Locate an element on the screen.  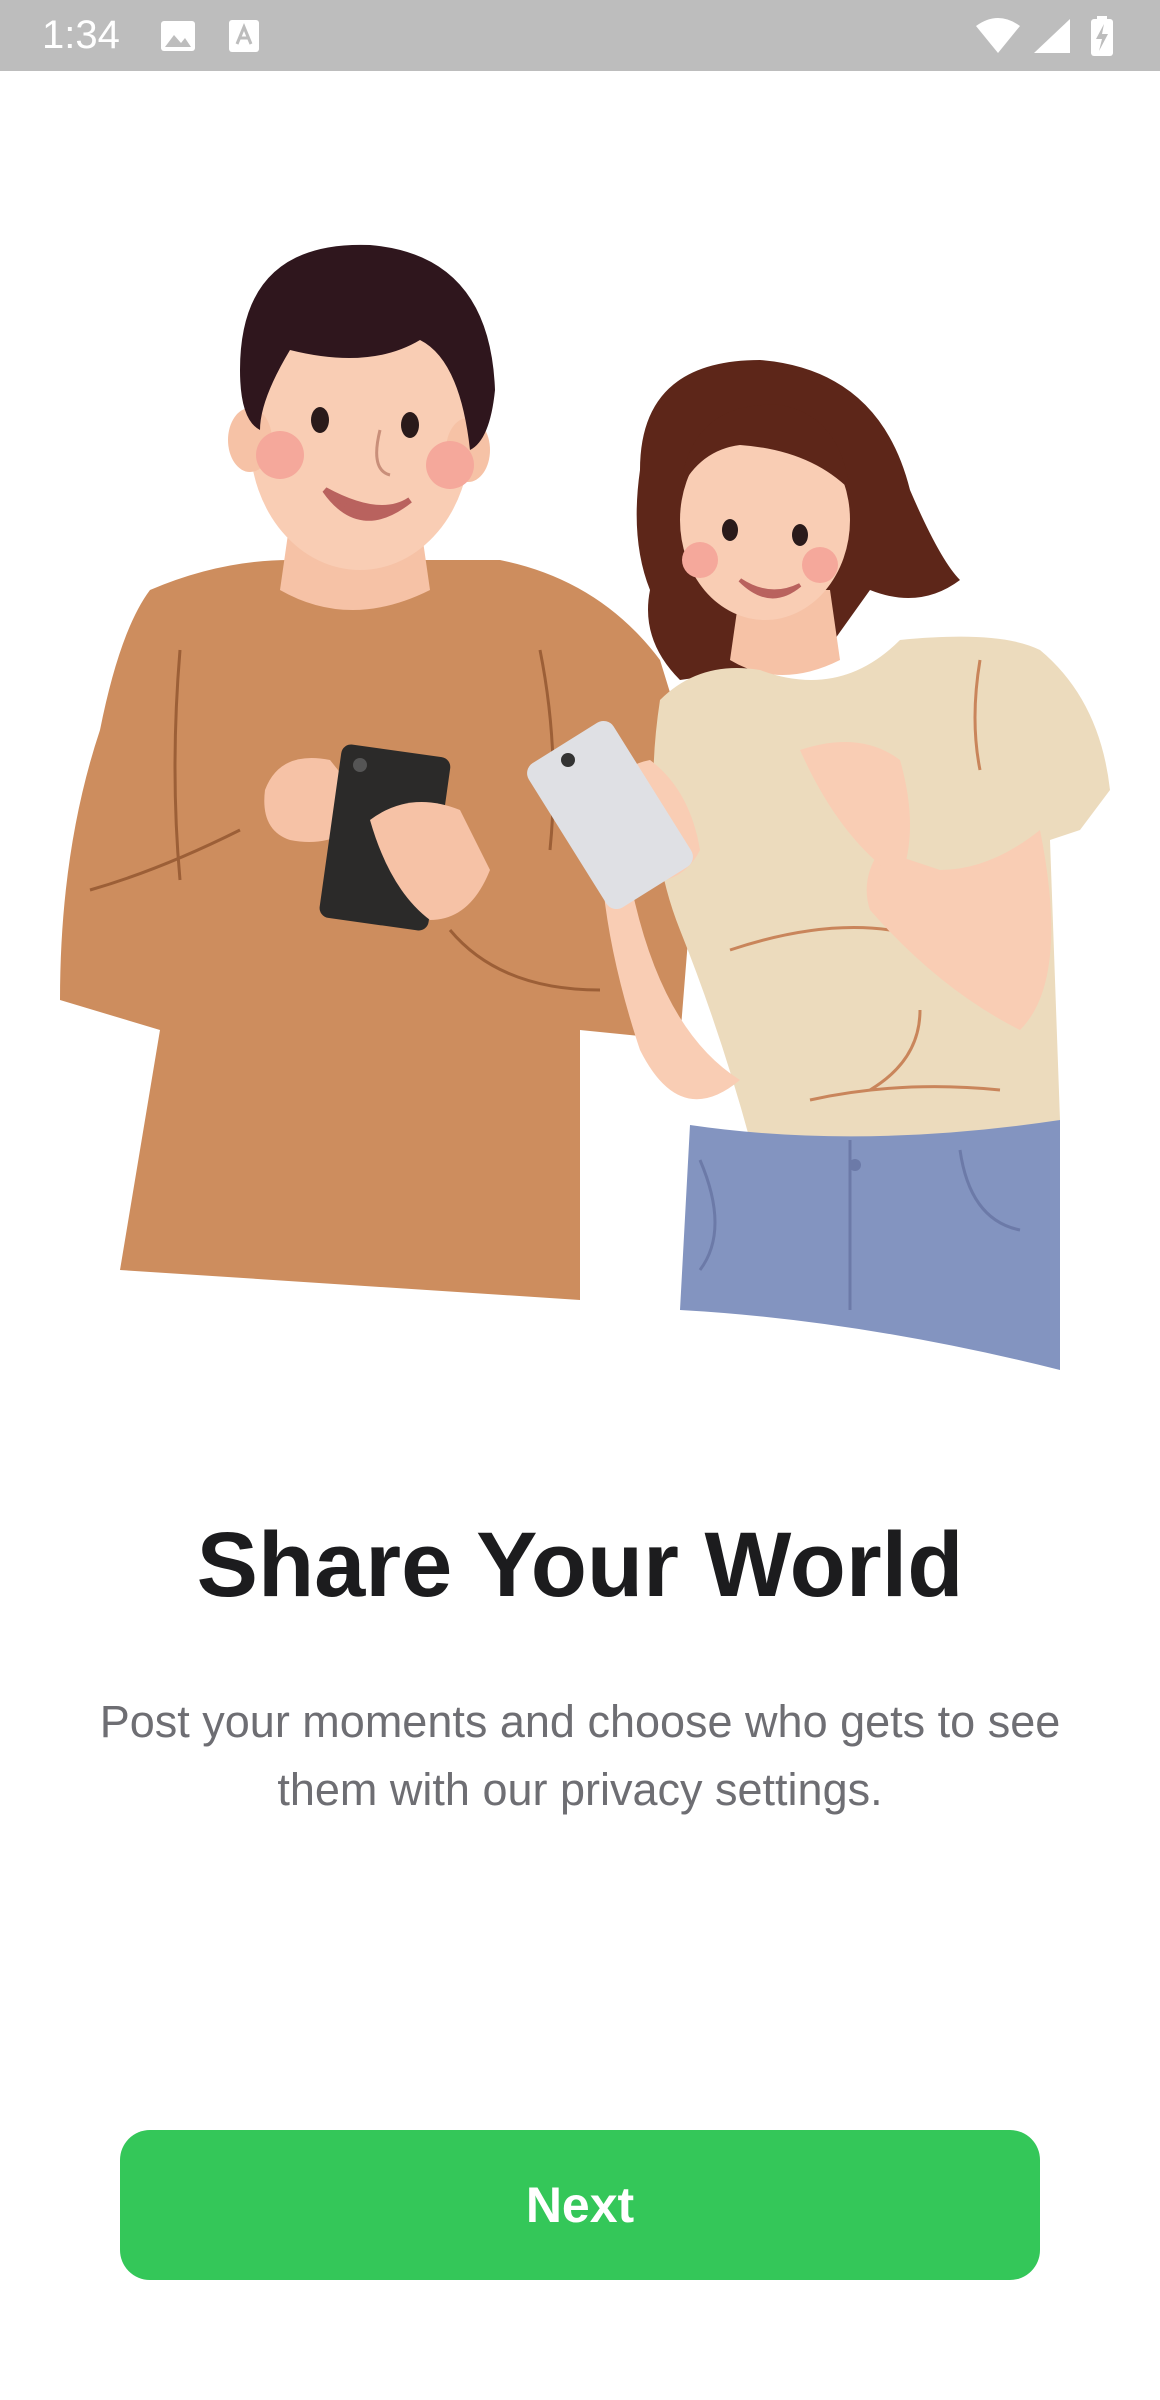
page-title: Share Your World is located at coordinates (580, 1565).